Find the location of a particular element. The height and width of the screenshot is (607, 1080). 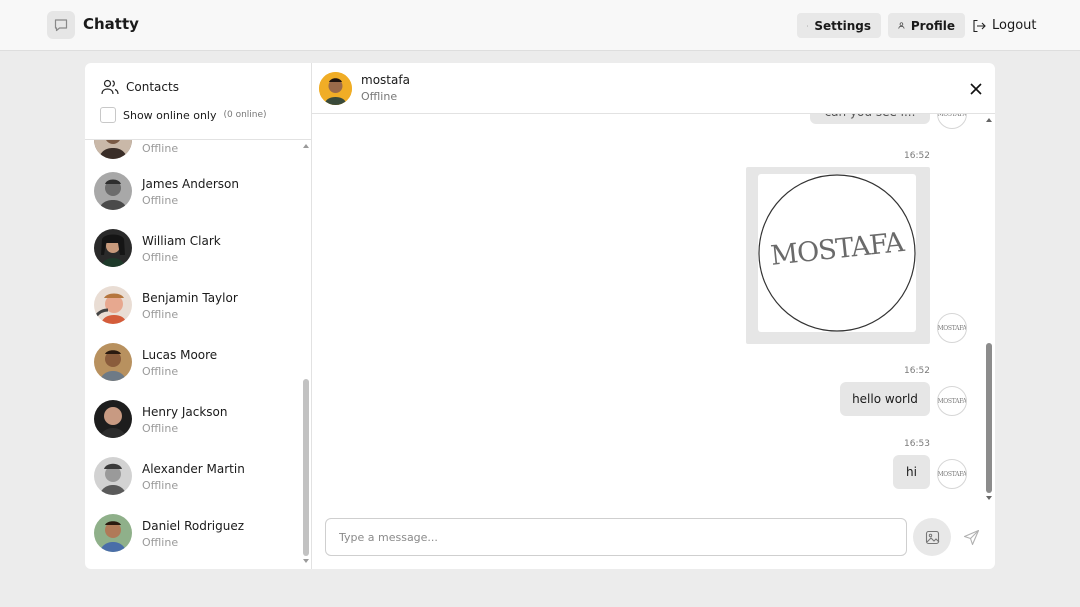

send-button is located at coordinates (971, 537).